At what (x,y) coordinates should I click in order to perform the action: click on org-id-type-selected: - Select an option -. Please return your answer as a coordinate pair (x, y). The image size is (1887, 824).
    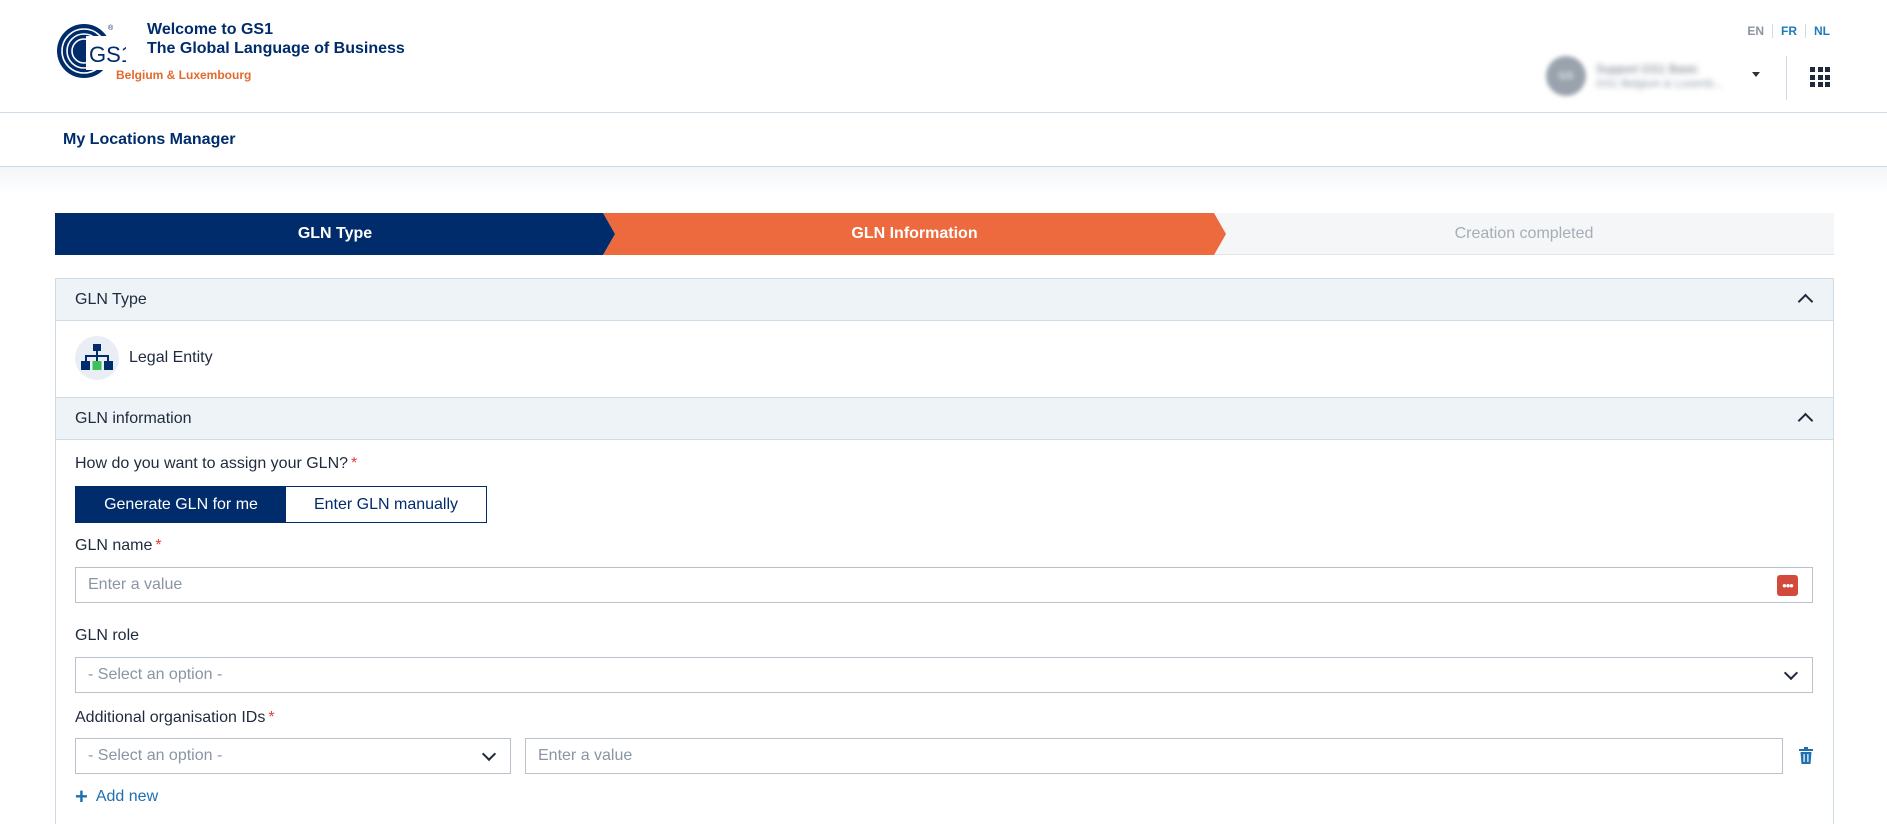
    Looking at the image, I should click on (155, 755).